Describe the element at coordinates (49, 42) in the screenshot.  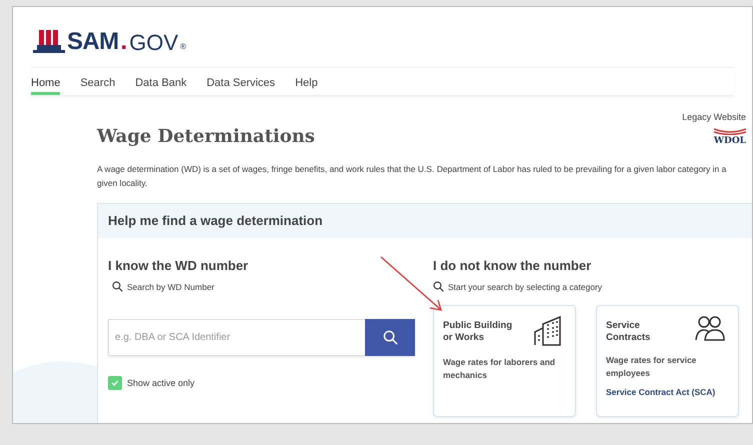
I see `hat-logo-icon` at that location.